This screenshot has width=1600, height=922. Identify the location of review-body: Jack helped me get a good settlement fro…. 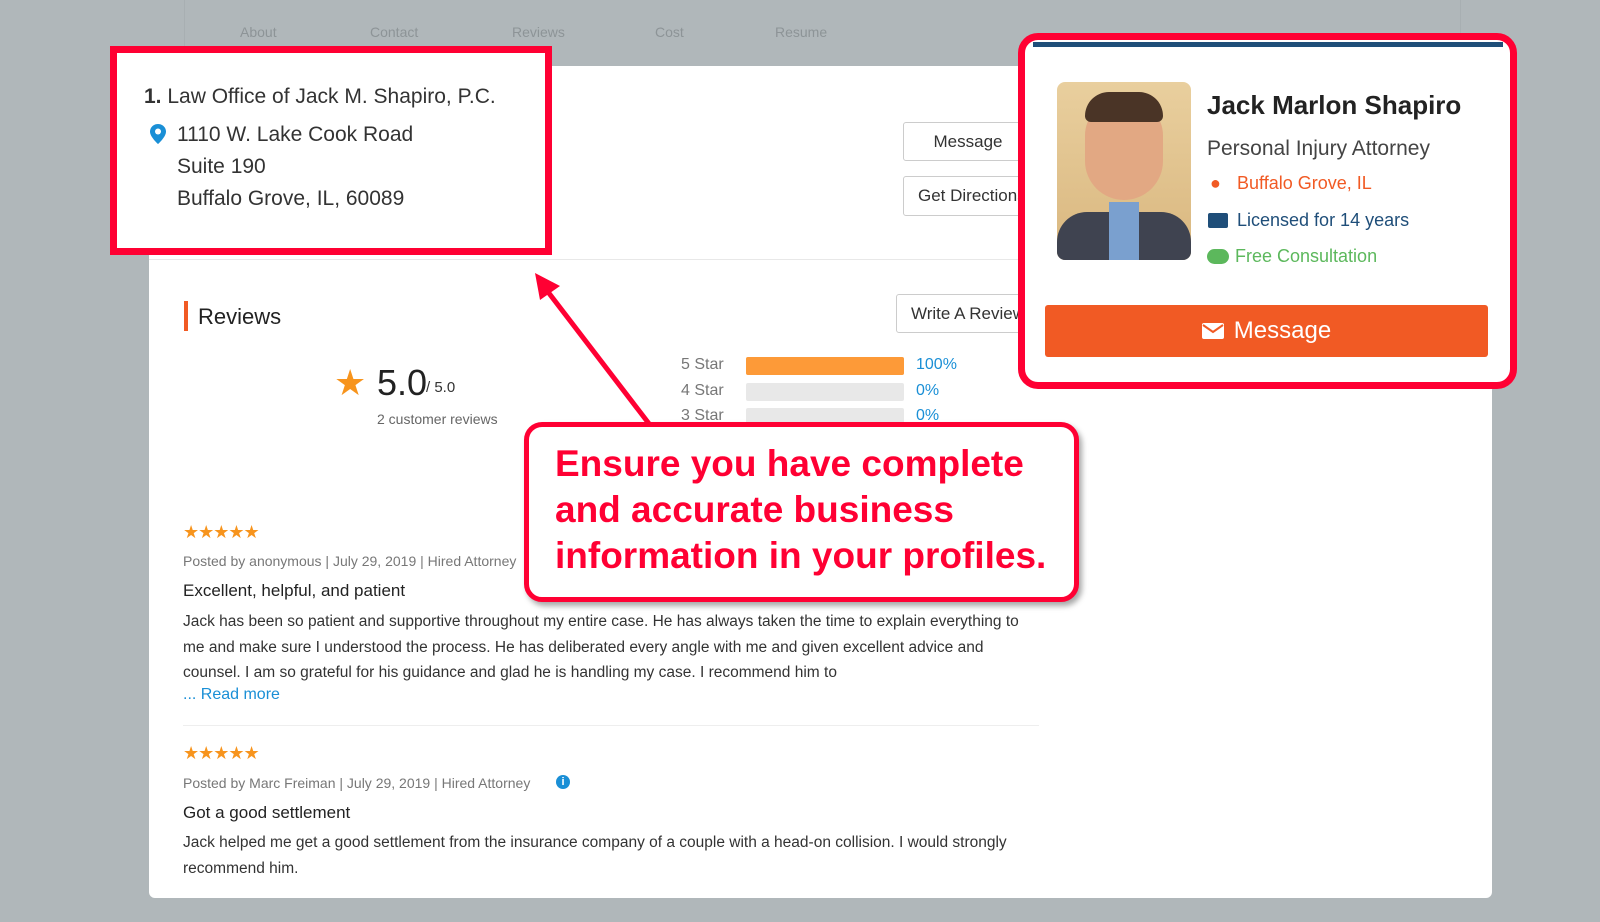
(595, 855).